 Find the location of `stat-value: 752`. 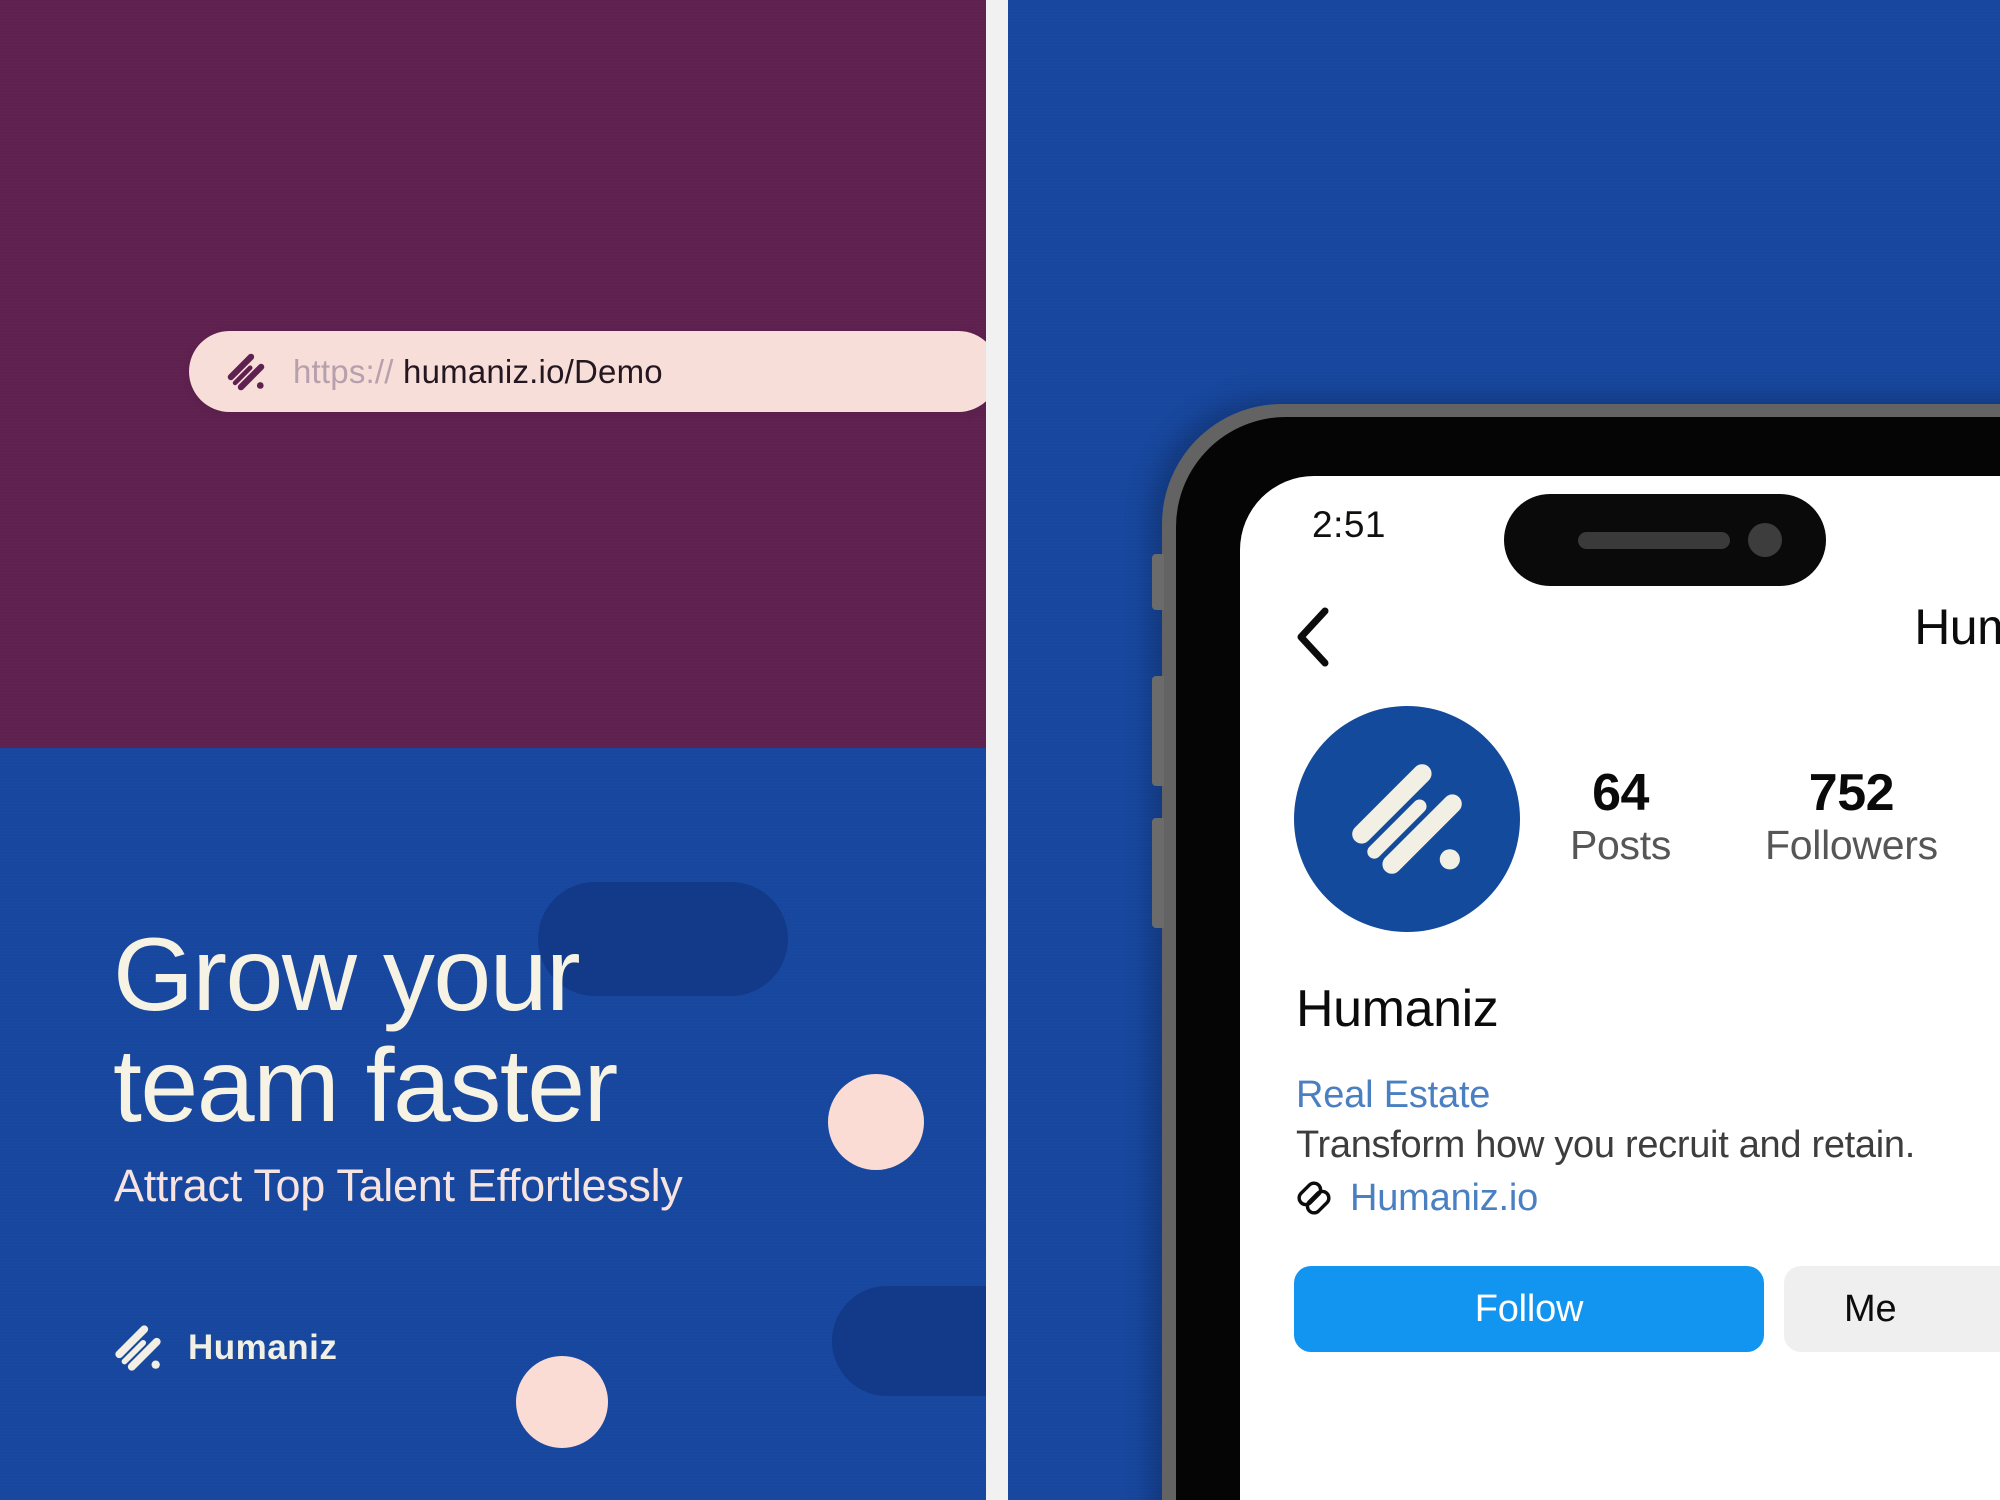

stat-value: 752 is located at coordinates (1851, 793).